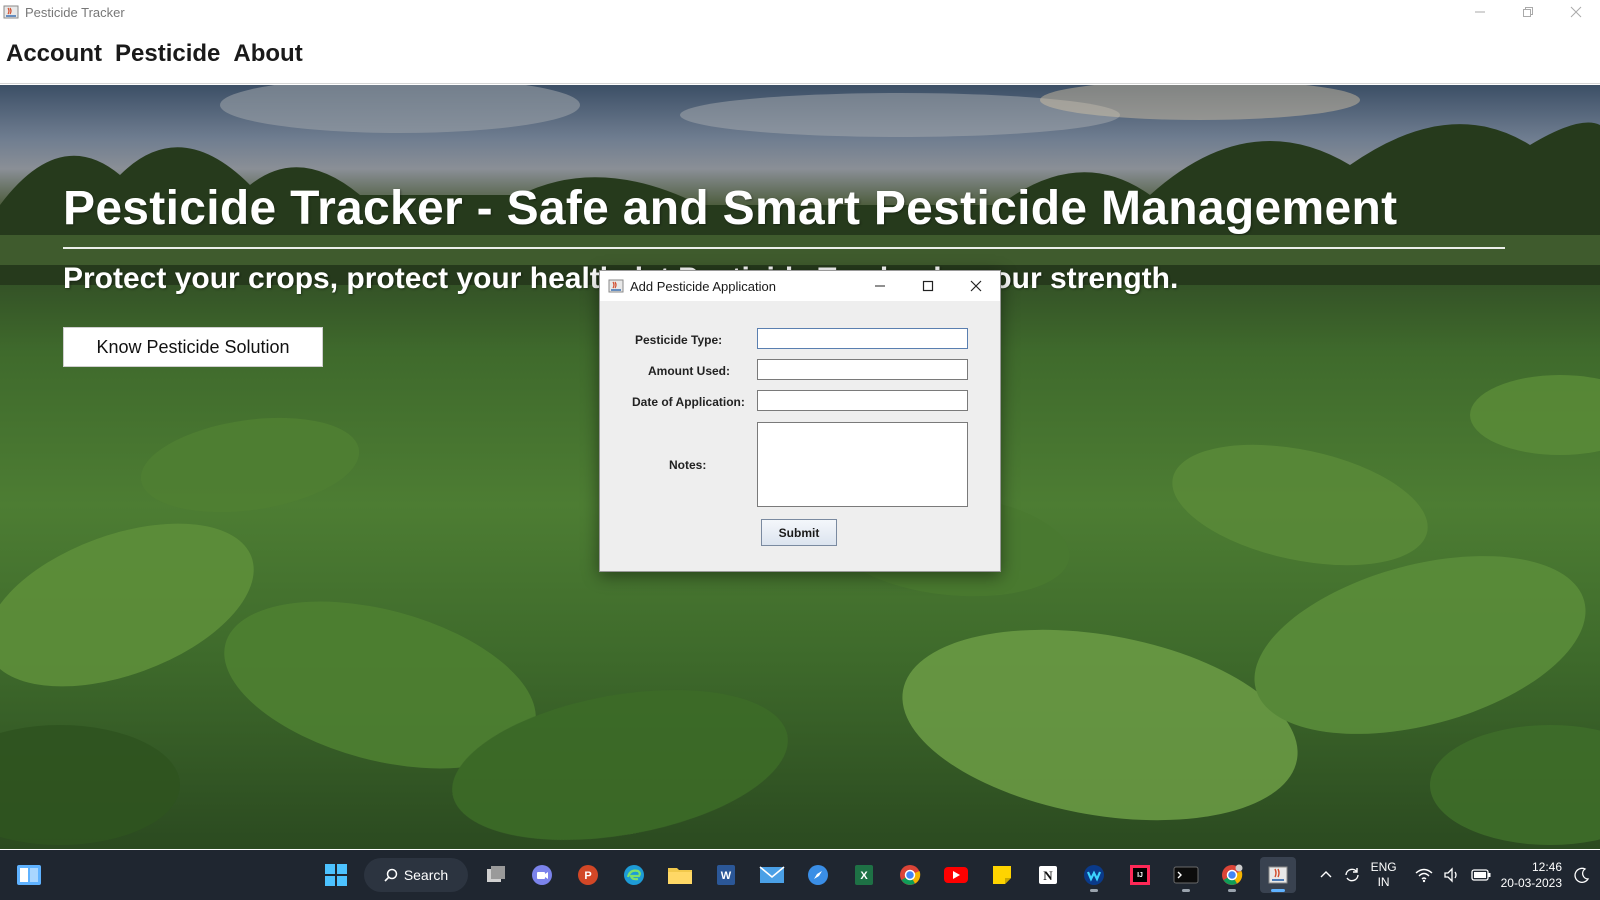 The height and width of the screenshot is (900, 1600). I want to click on terminal-icon, so click(1186, 875).